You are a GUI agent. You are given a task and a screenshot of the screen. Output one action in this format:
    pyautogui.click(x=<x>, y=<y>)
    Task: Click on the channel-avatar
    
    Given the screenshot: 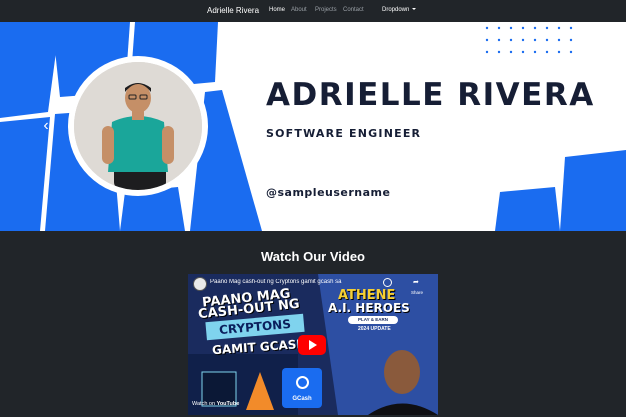 What is the action you would take?
    pyautogui.click(x=200, y=284)
    